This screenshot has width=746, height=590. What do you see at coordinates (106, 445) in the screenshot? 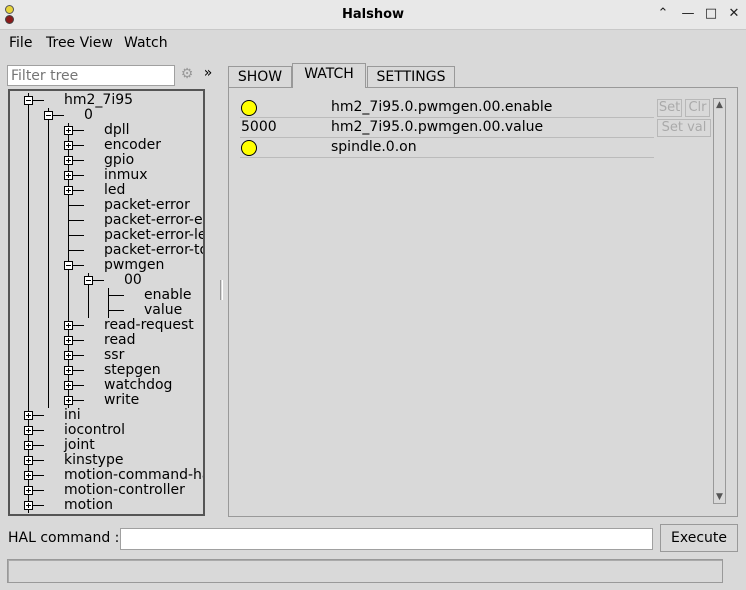
I see `tree-item: joint` at bounding box center [106, 445].